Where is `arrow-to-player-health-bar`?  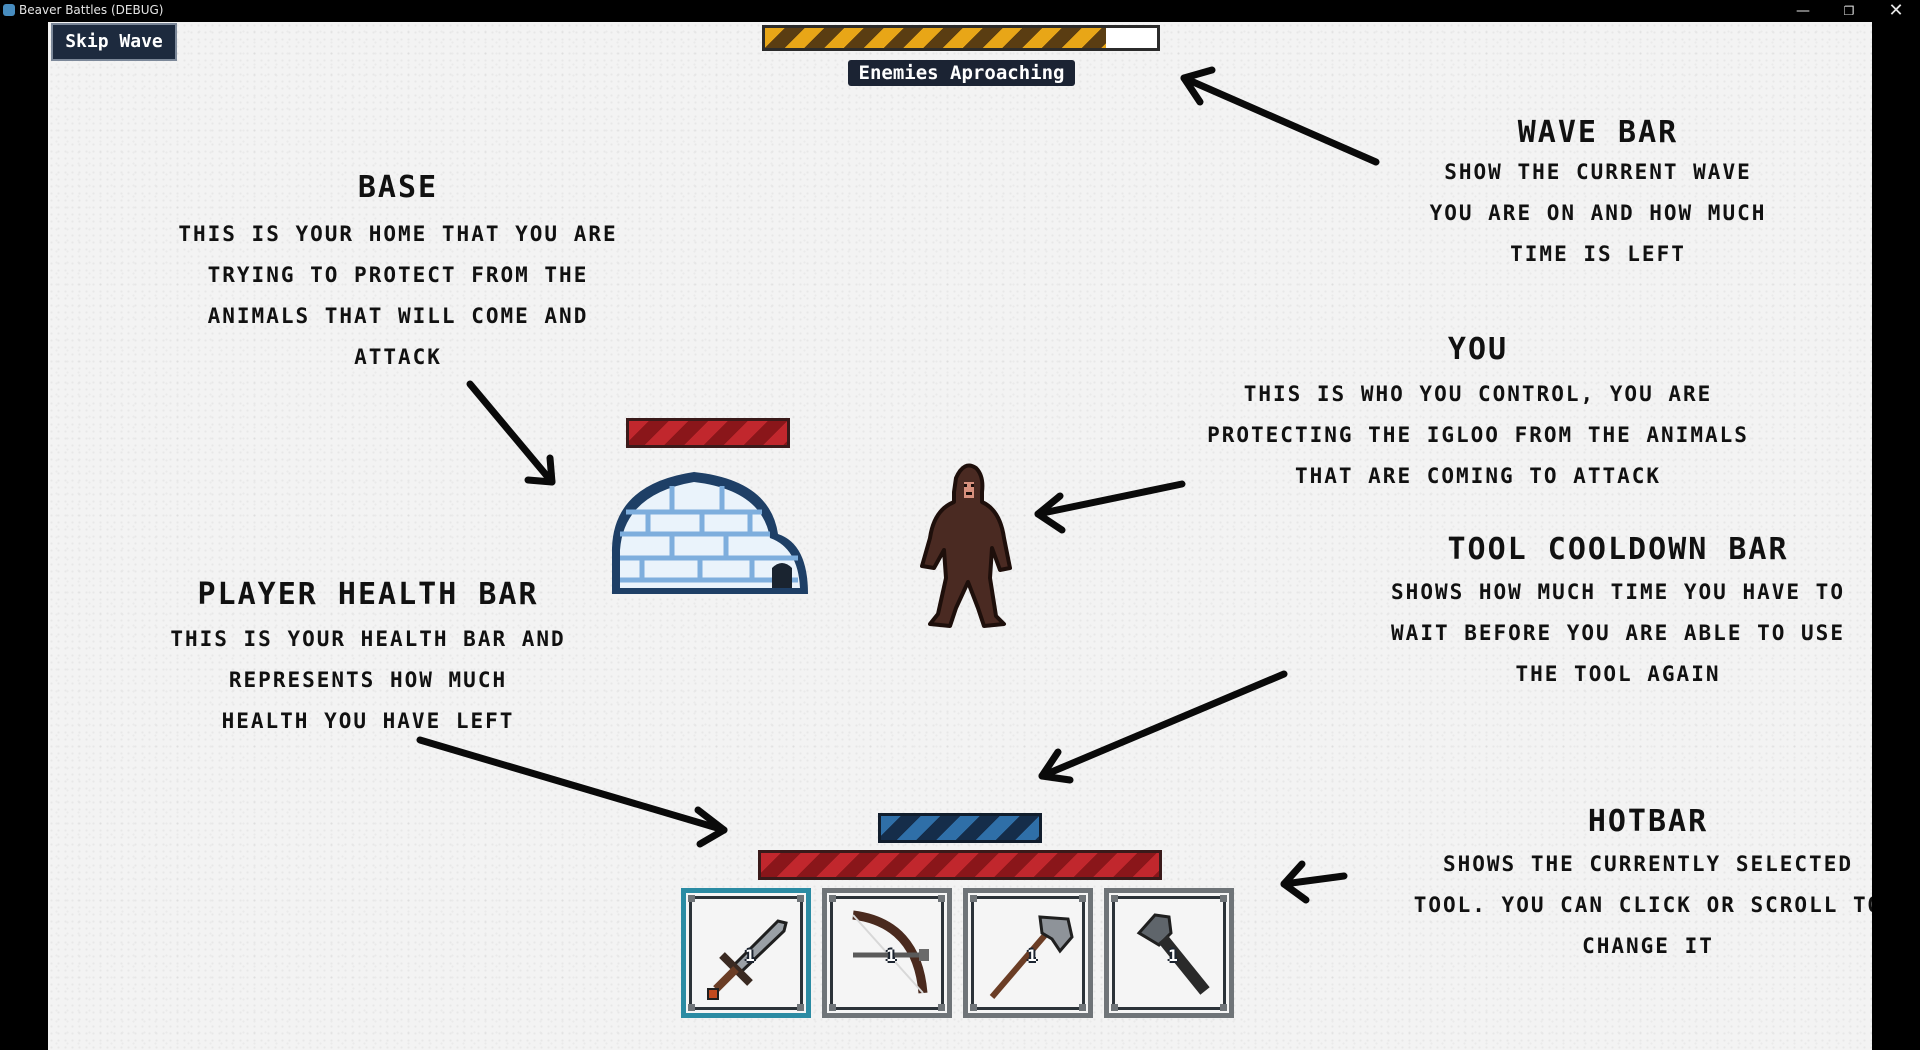 arrow-to-player-health-bar is located at coordinates (572, 792).